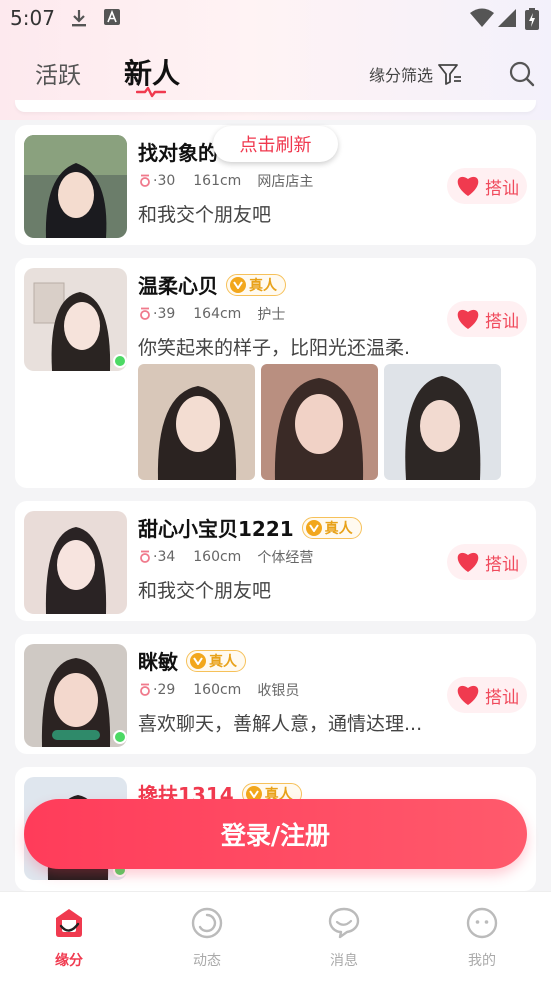 This screenshot has height=981, width=551. What do you see at coordinates (207, 961) in the screenshot?
I see `nav-label: 动态` at bounding box center [207, 961].